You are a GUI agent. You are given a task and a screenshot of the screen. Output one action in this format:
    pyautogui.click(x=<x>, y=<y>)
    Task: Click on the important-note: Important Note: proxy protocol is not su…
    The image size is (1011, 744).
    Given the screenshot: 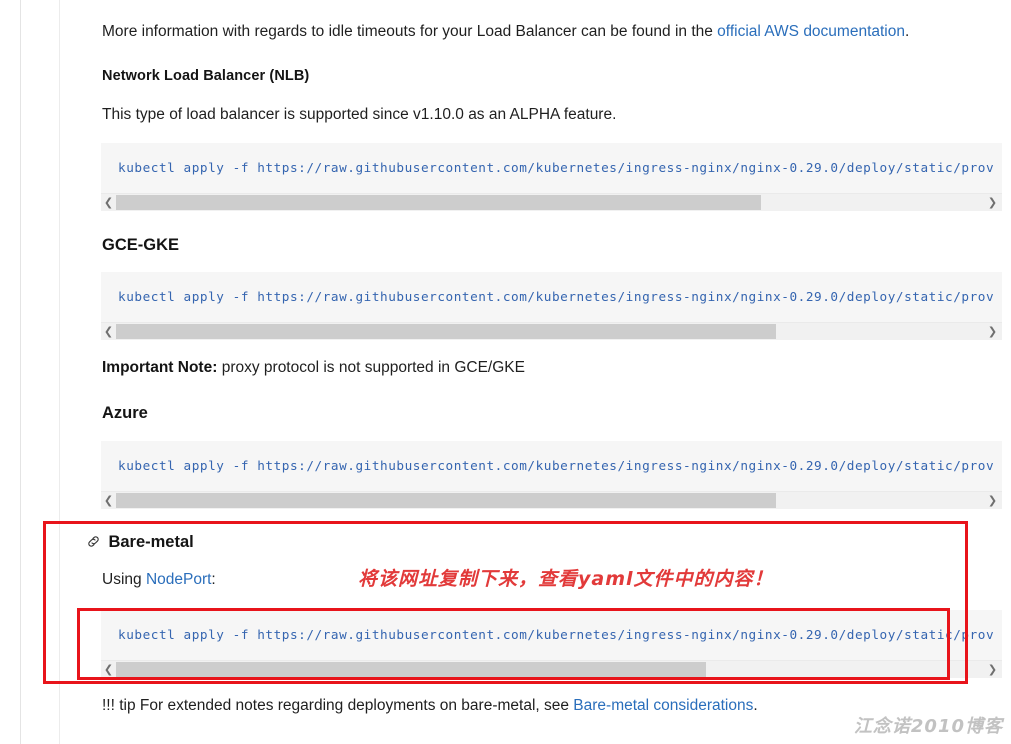 What is the action you would take?
    pyautogui.click(x=313, y=368)
    